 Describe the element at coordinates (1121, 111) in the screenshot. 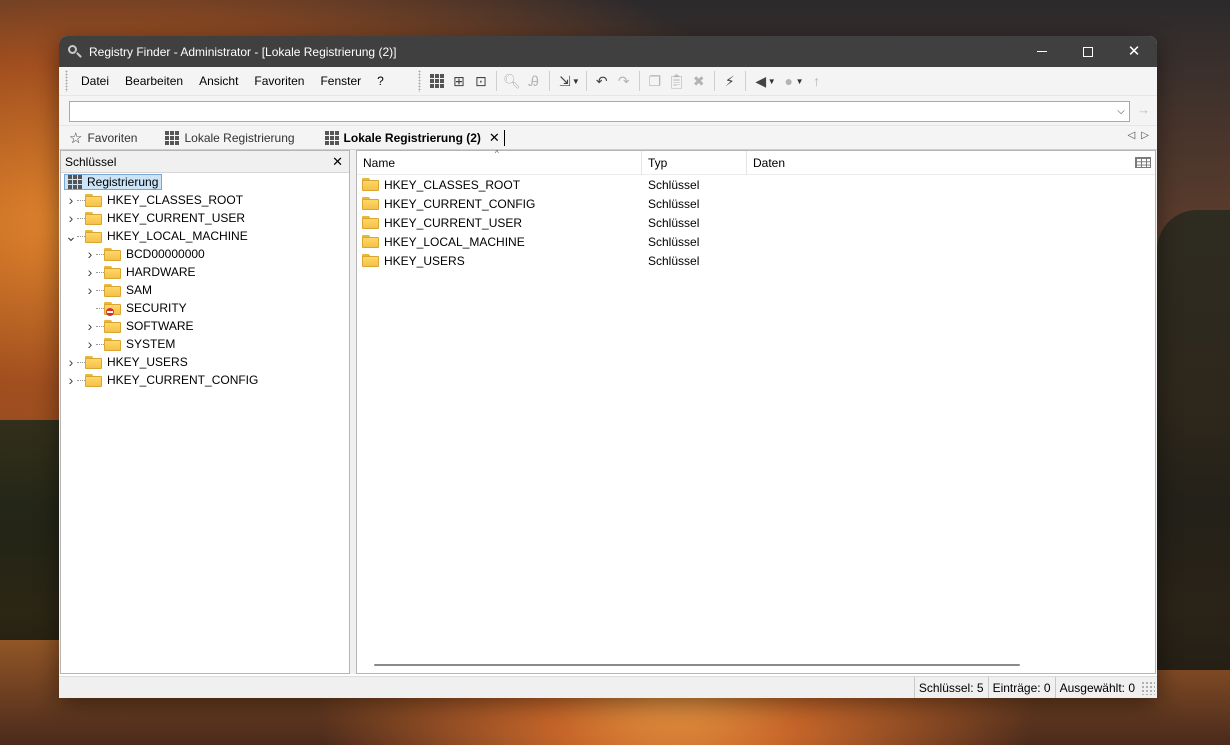

I see `address-dropdown-button: ⌵` at that location.